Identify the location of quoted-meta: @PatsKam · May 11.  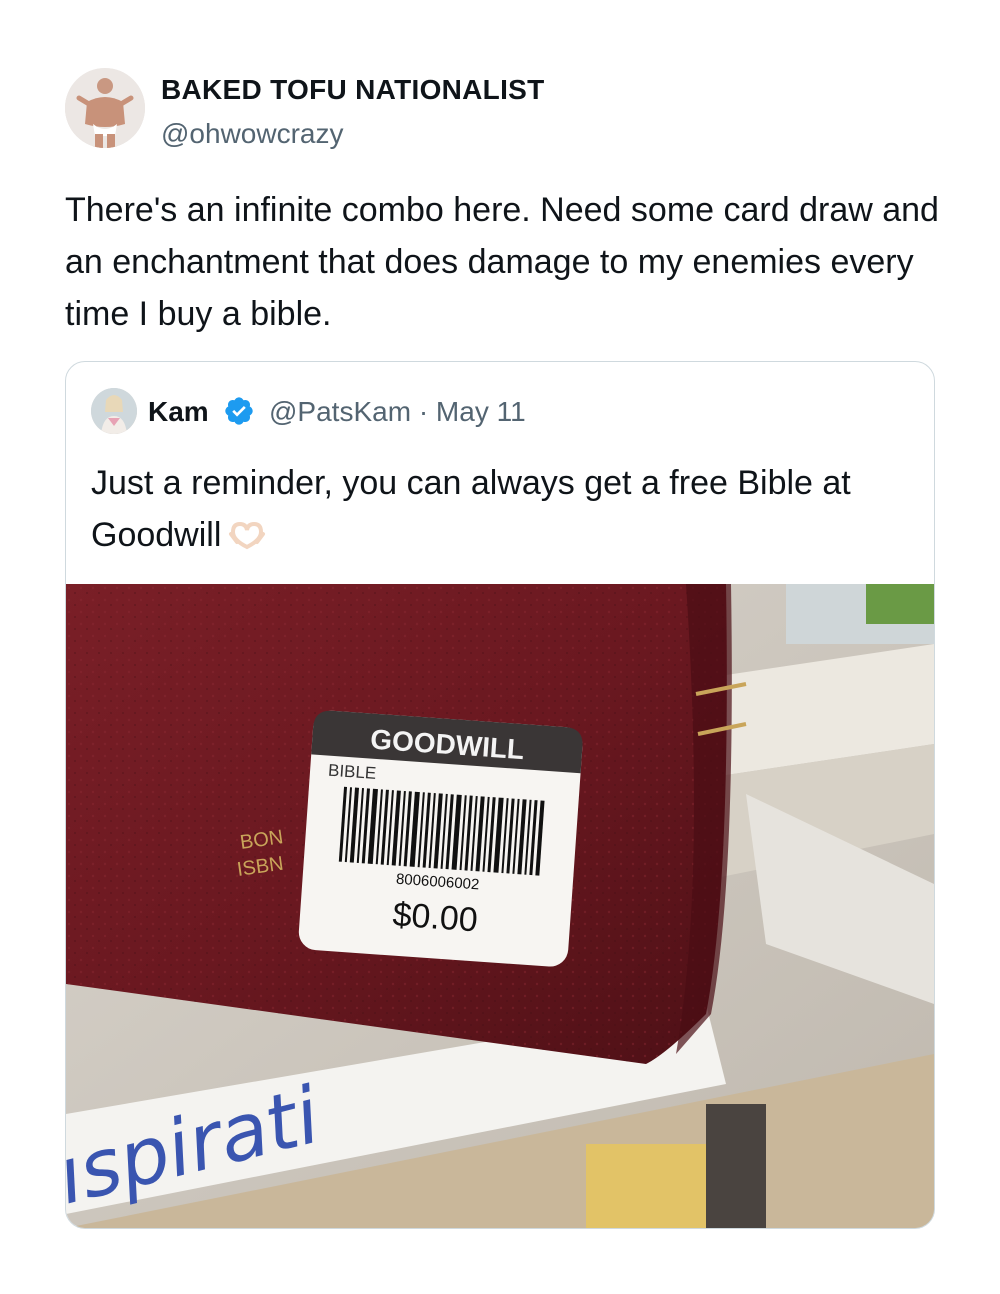
(397, 412).